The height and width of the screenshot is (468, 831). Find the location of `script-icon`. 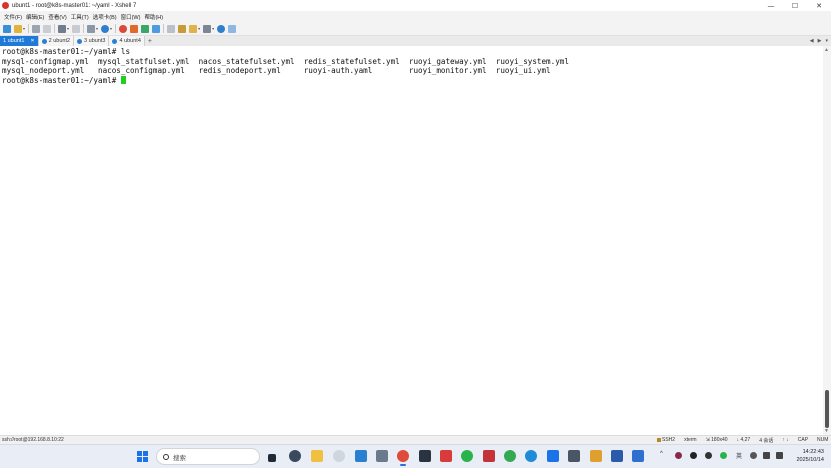

script-icon is located at coordinates (182, 28).